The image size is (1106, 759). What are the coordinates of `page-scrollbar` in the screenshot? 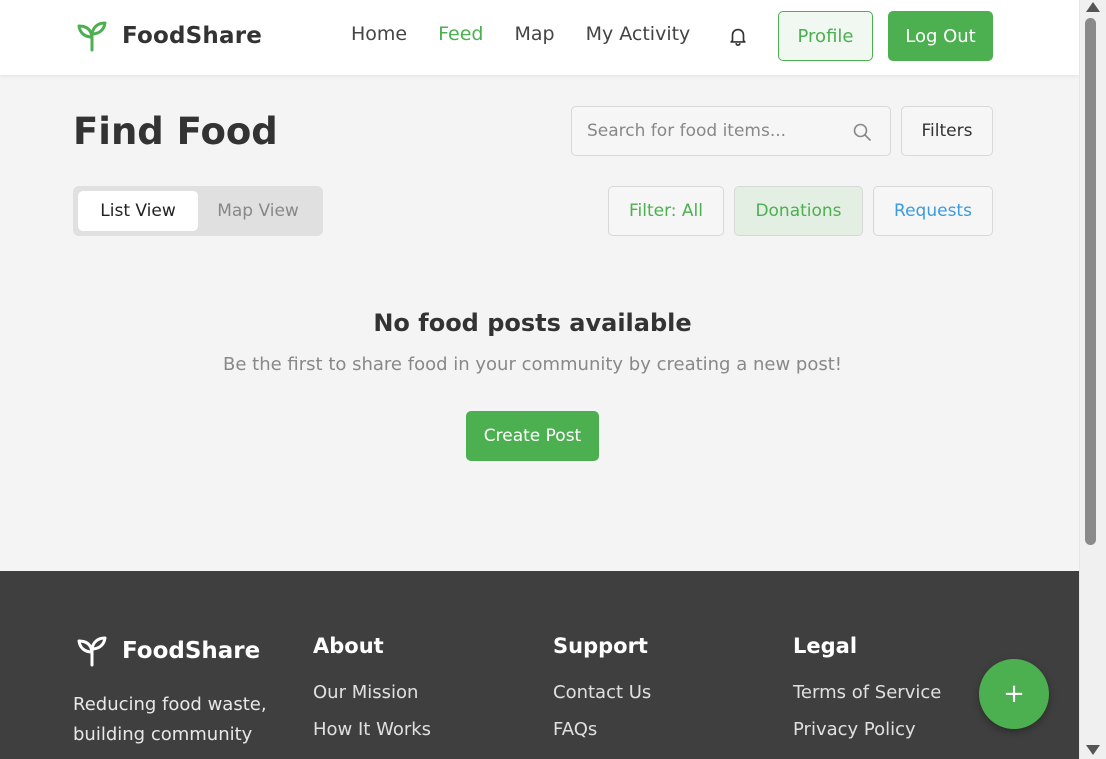 It's located at (1092, 379).